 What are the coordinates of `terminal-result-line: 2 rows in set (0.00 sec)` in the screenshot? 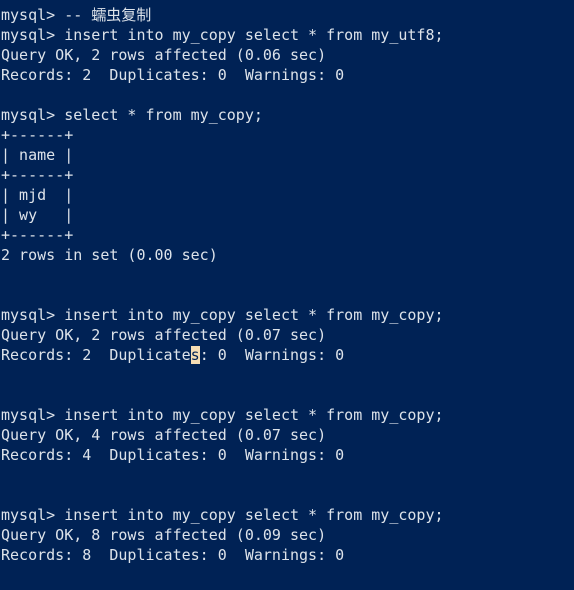 It's located at (109, 255).